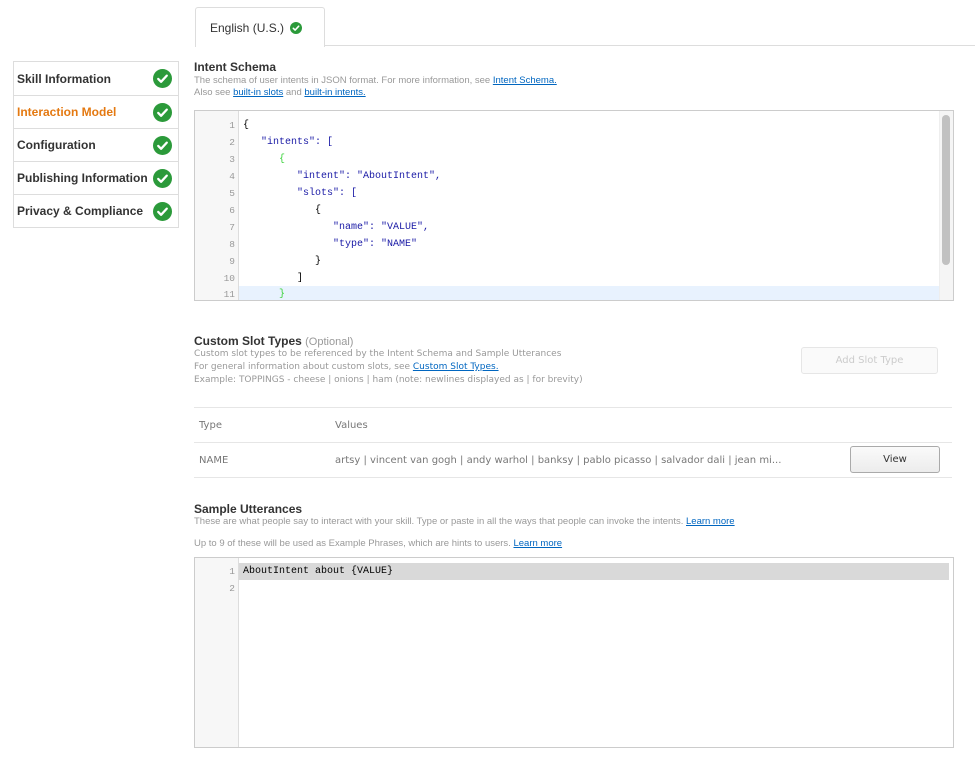 This screenshot has width=975, height=765. Describe the element at coordinates (273, 278) in the screenshot. I see `code-text: ]` at that location.